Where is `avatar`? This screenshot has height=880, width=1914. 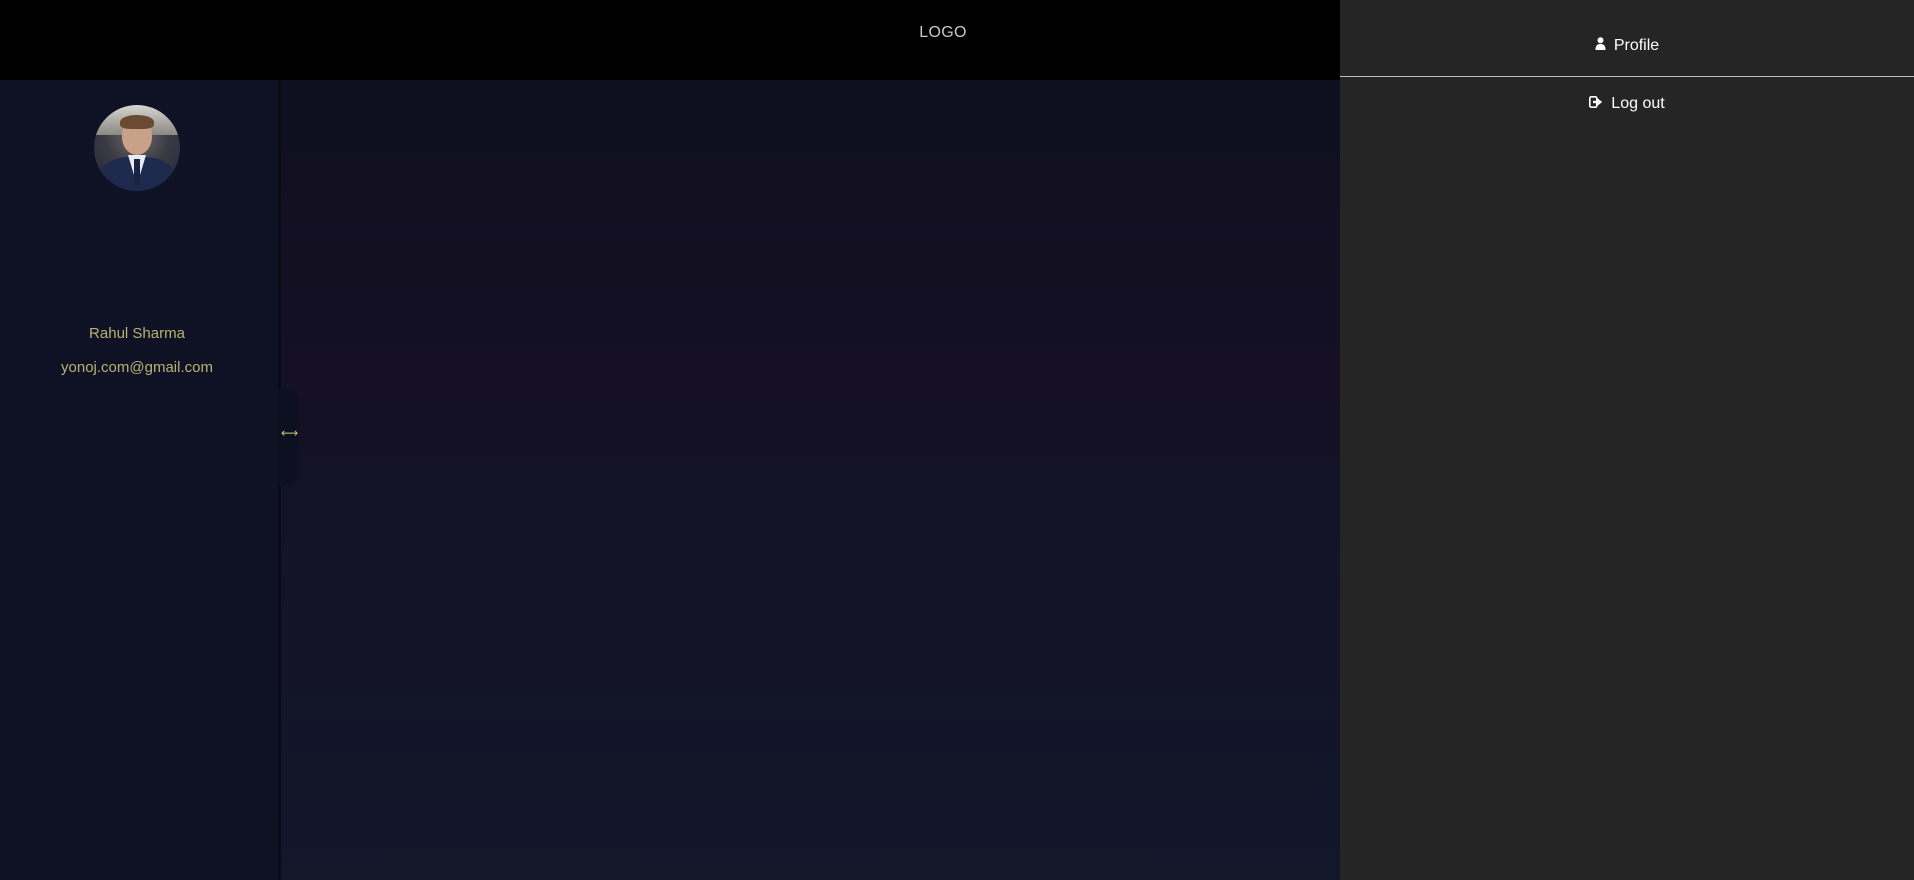 avatar is located at coordinates (137, 148).